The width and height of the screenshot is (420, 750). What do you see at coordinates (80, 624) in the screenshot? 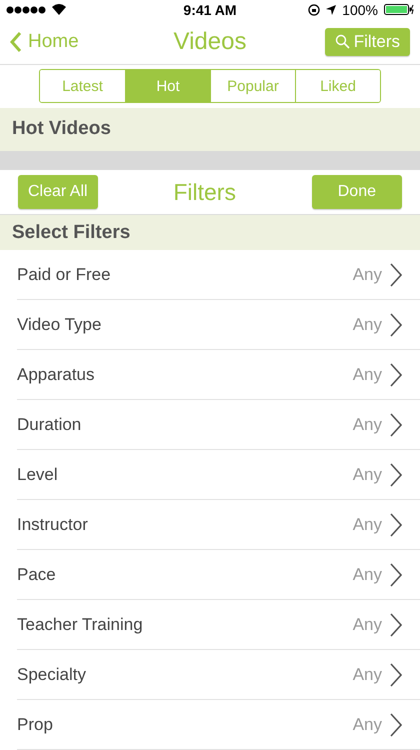
I see `filter-label: Teacher Training` at bounding box center [80, 624].